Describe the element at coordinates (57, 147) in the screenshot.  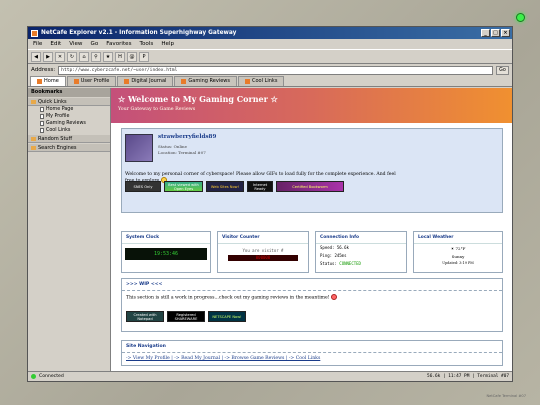
I see `section-label: Search Engines` at that location.